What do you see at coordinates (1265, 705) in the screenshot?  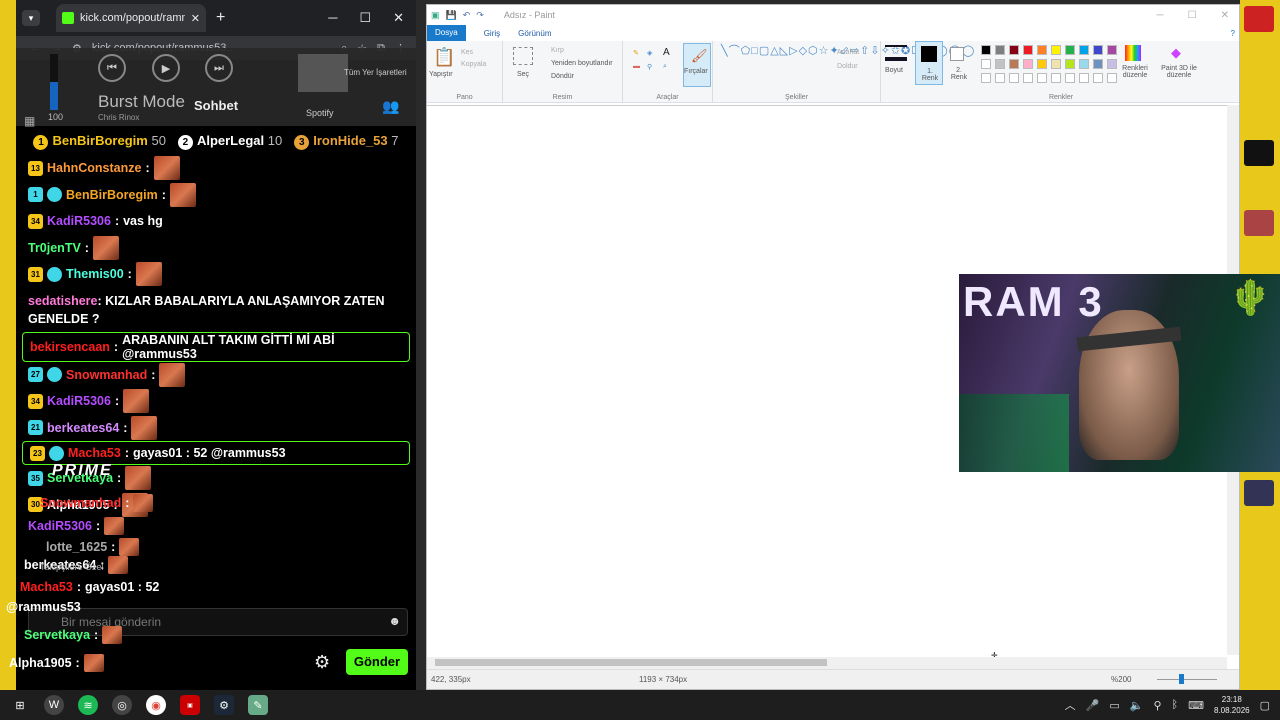 I see `notification-icon: ▢` at bounding box center [1265, 705].